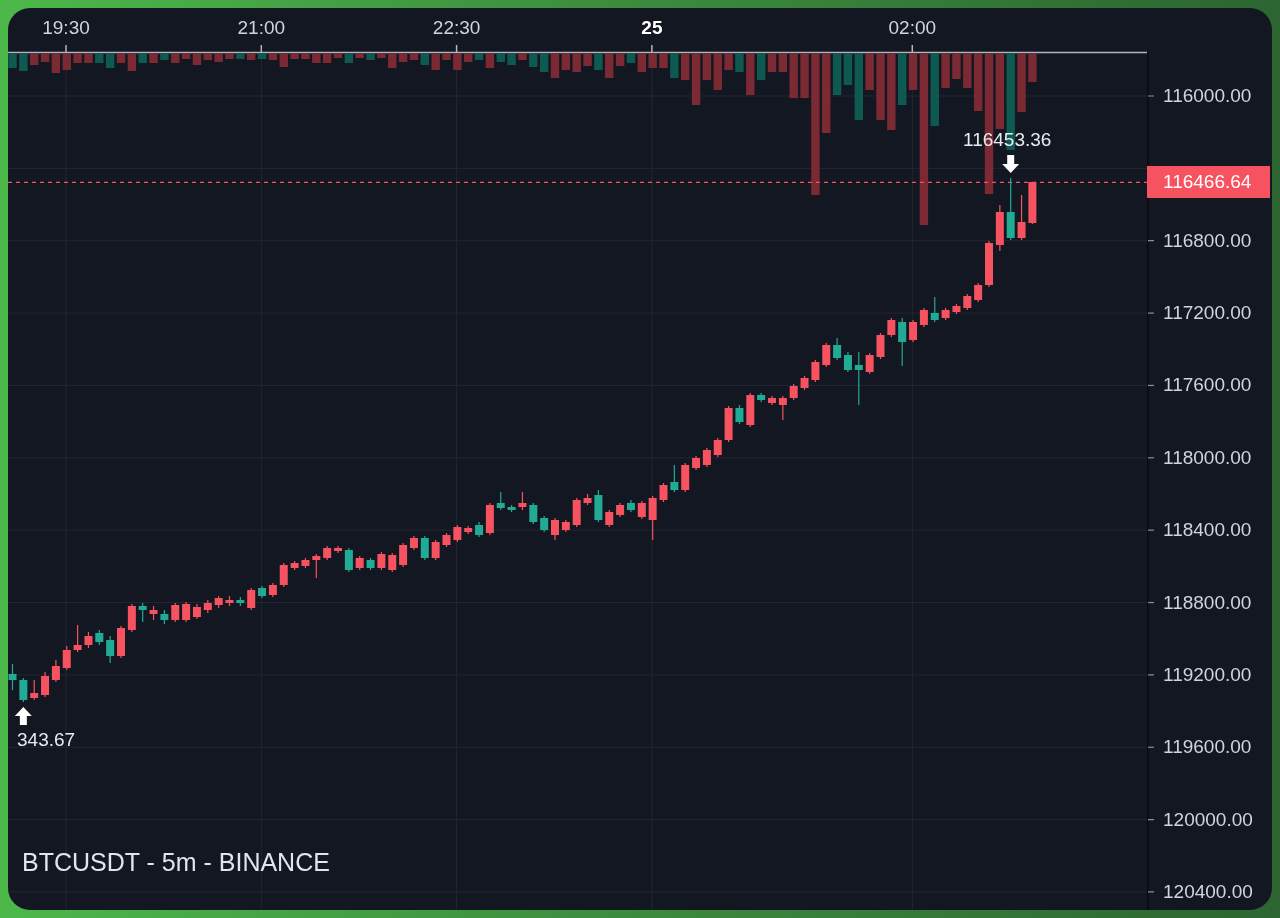 This screenshot has height=918, width=1280. Describe the element at coordinates (1207, 602) in the screenshot. I see `price-label: 118800.00` at that location.